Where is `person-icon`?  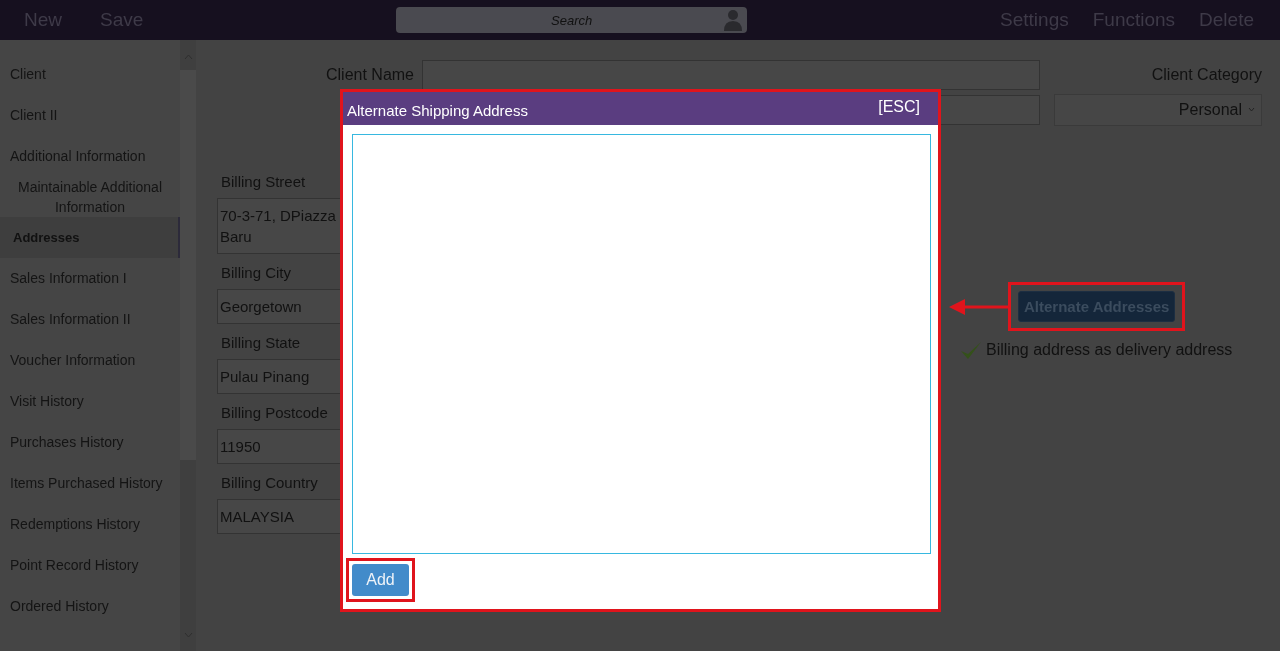
person-icon is located at coordinates (733, 20).